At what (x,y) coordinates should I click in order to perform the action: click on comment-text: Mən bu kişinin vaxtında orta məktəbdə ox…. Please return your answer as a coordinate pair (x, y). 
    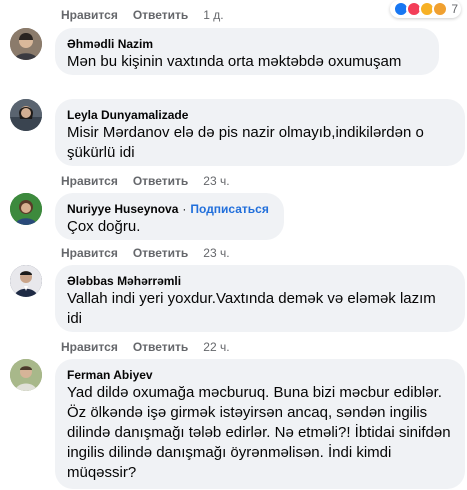
    Looking at the image, I should click on (234, 61).